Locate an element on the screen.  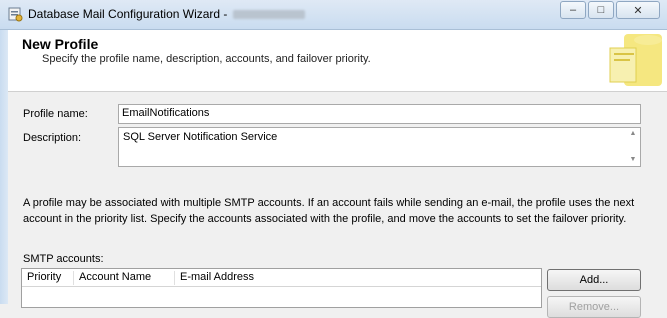
maximize-icon: □ is located at coordinates (601, 10).